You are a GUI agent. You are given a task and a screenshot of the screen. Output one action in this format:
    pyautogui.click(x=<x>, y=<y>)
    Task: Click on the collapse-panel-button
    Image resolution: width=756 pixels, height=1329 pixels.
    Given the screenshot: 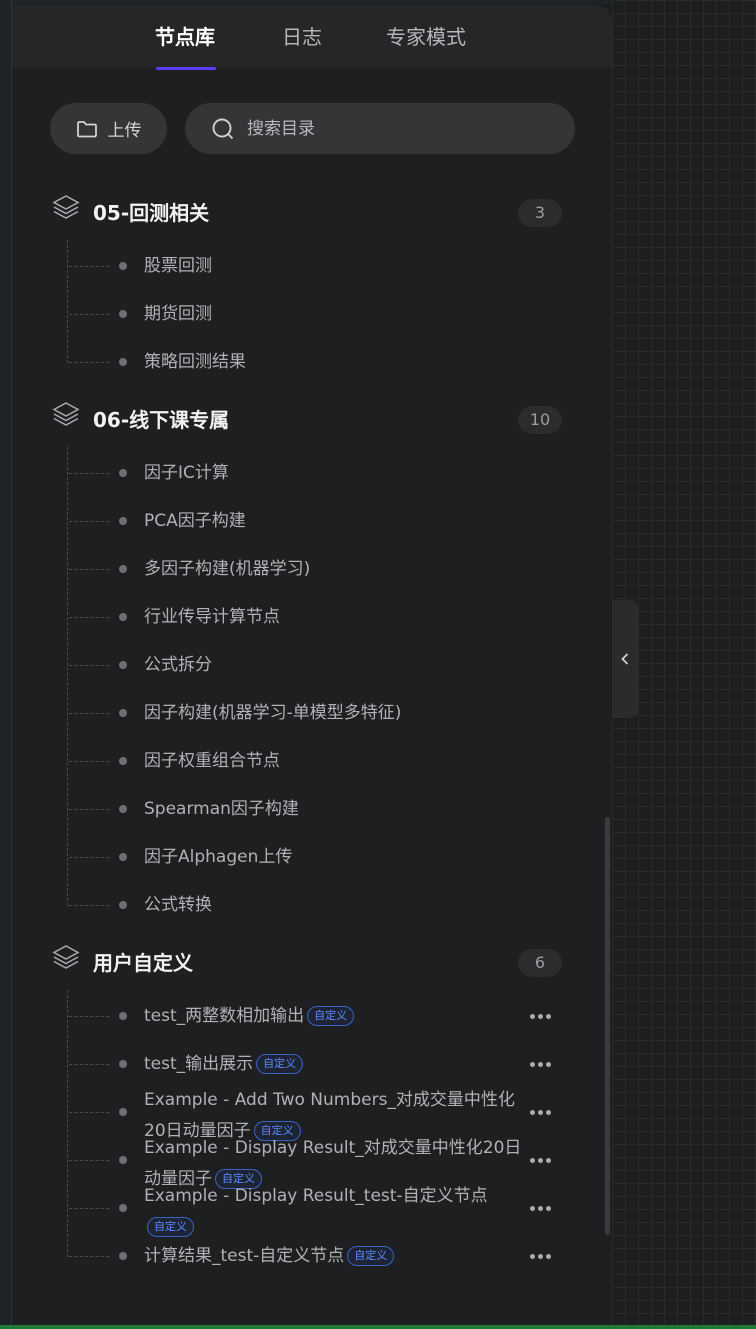 What is the action you would take?
    pyautogui.click(x=625, y=659)
    